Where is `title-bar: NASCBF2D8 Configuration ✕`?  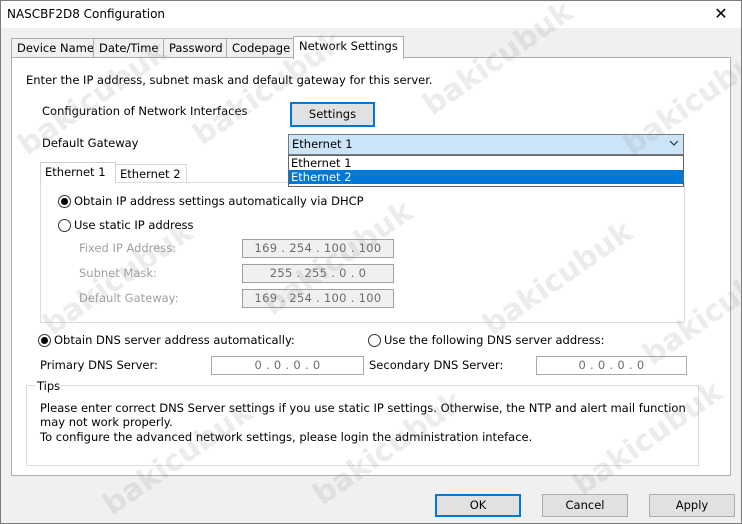
title-bar: NASCBF2D8 Configuration ✕ is located at coordinates (371, 14).